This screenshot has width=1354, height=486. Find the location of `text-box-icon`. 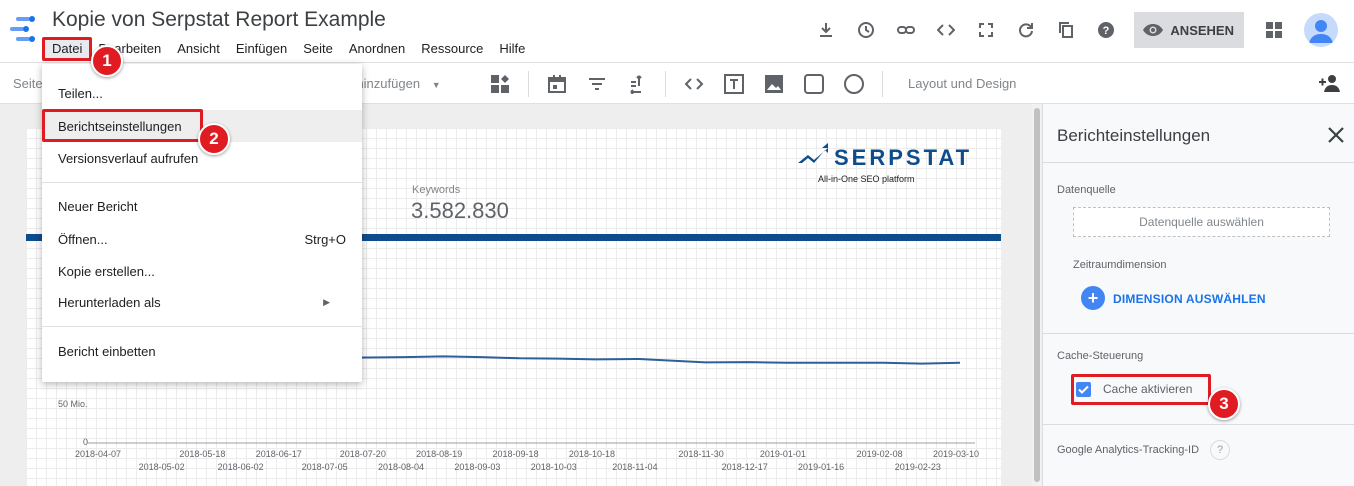

text-box-icon is located at coordinates (734, 84).